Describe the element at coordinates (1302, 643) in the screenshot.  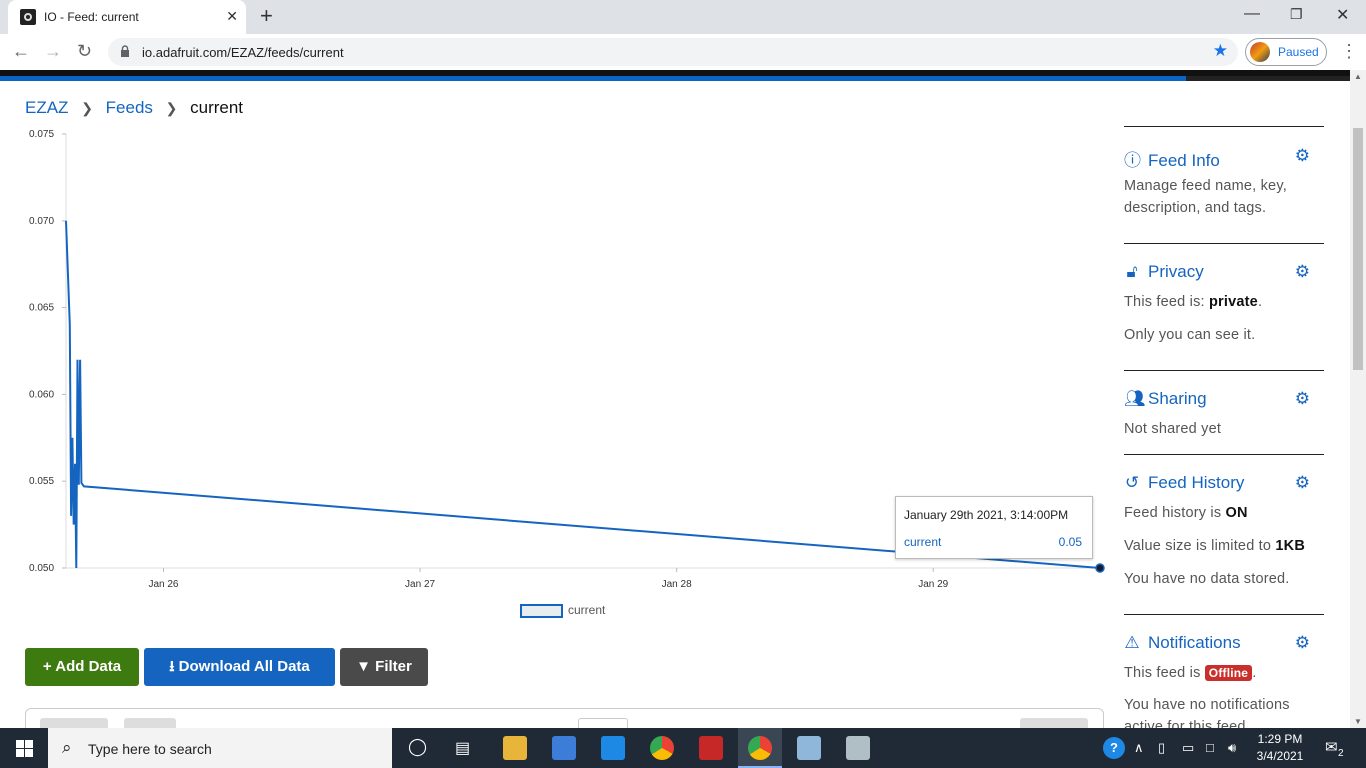
I see `notifications-settings-gear-icon: ⚙` at that location.